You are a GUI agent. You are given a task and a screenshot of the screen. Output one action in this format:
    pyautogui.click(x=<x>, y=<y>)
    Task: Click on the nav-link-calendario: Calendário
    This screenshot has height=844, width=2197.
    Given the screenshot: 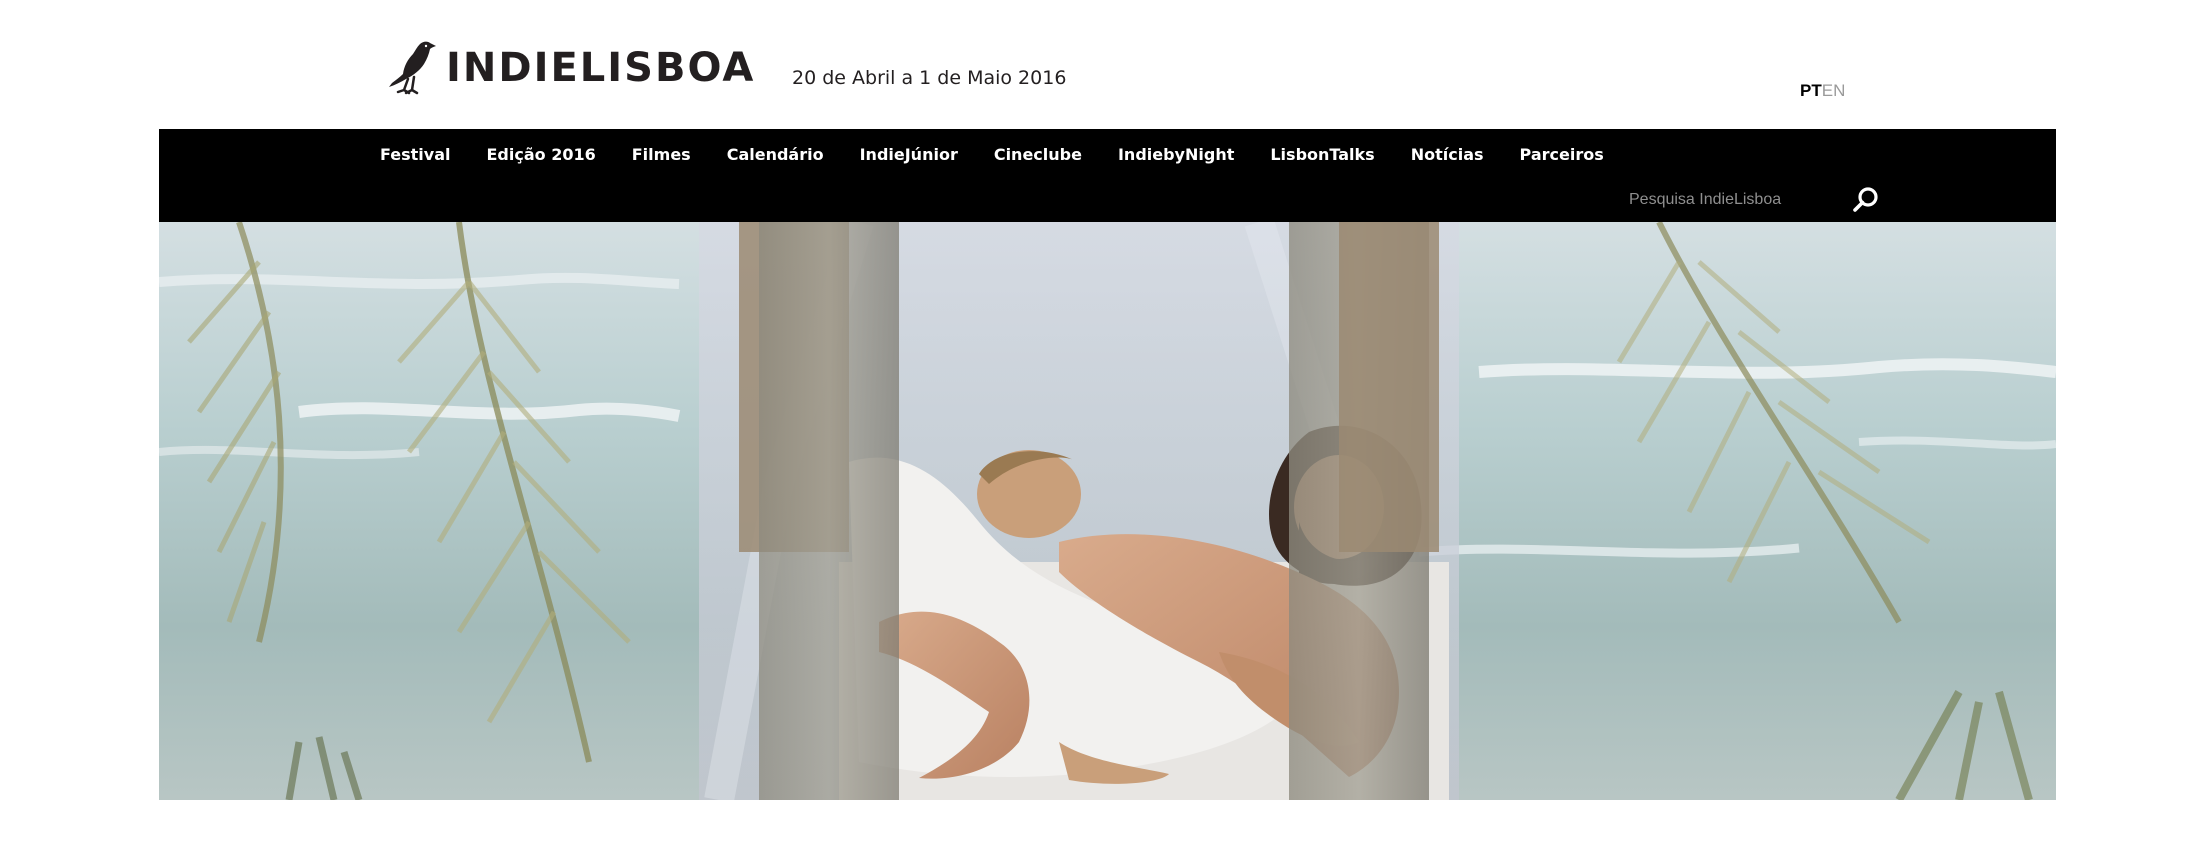 What is the action you would take?
    pyautogui.click(x=775, y=155)
    